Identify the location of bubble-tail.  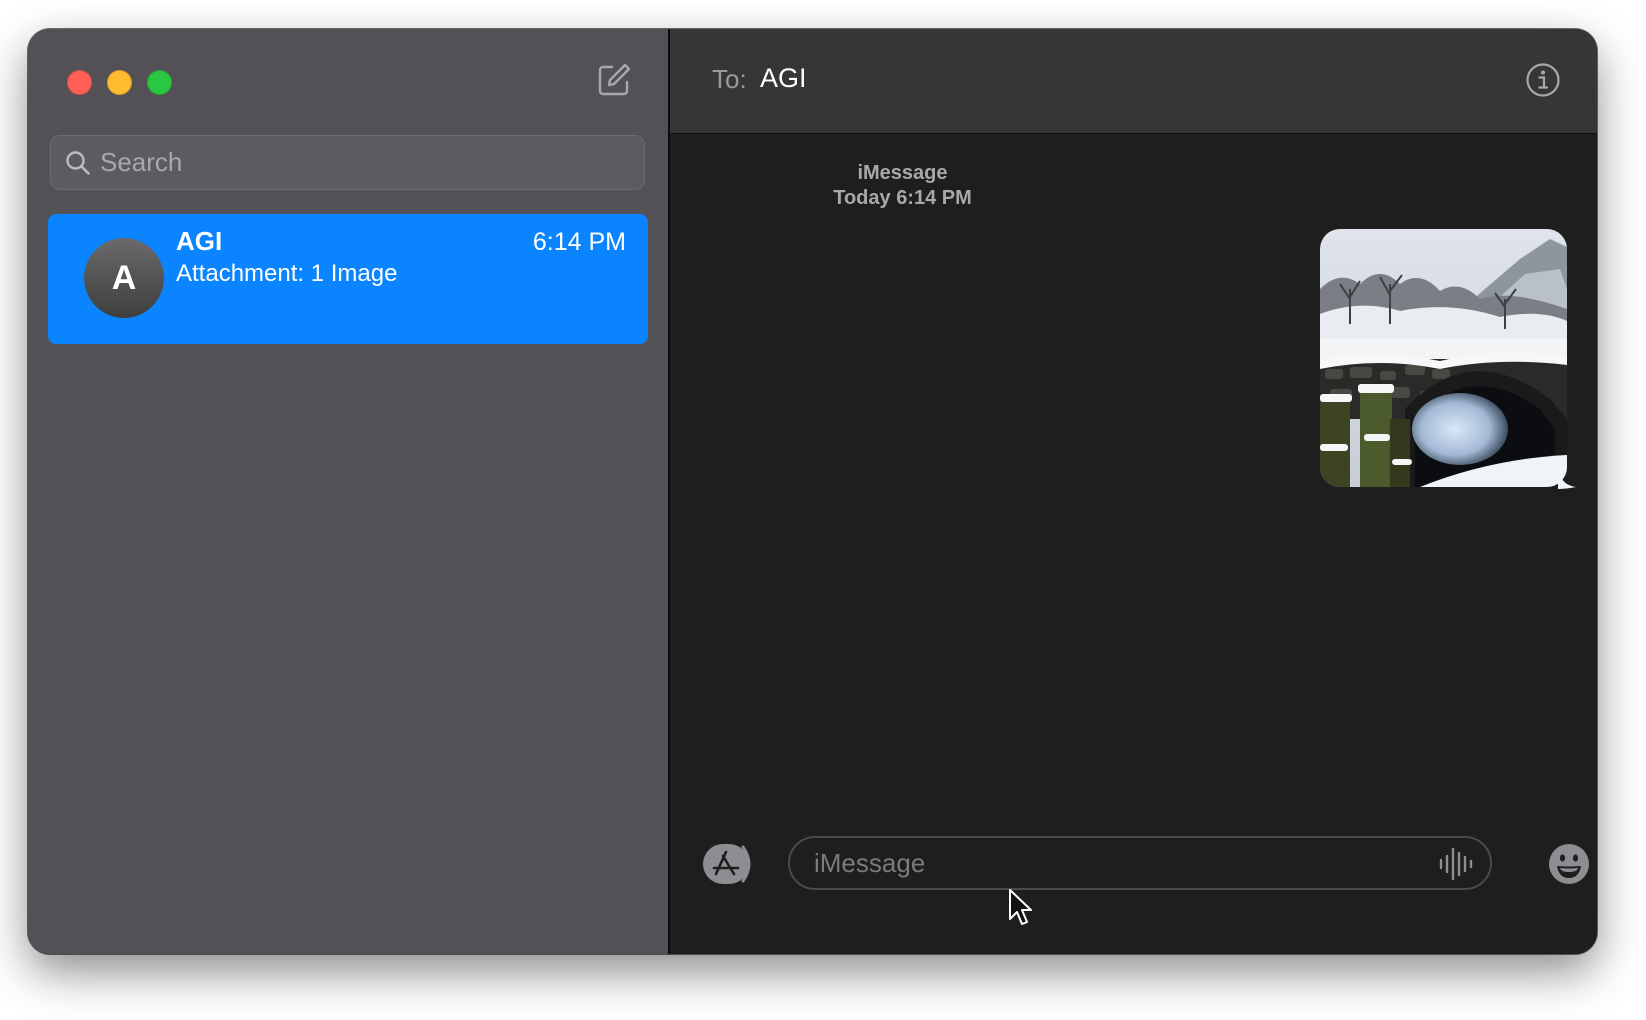
(1567, 478).